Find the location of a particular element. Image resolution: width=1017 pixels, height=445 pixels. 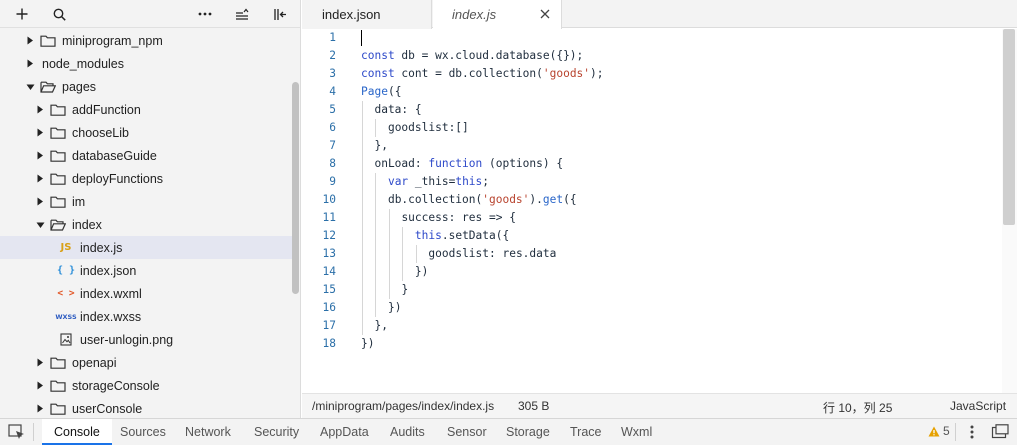

devtools-tab-appdata: AppData is located at coordinates (344, 432).